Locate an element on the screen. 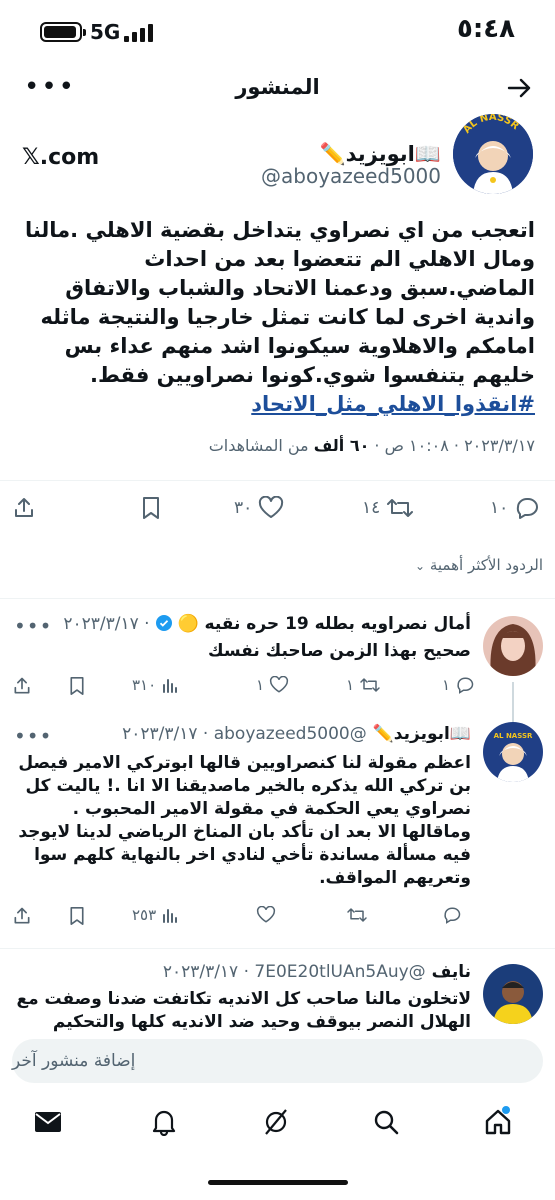 This screenshot has height=1200, width=555. nav-home is located at coordinates (498, 1122).